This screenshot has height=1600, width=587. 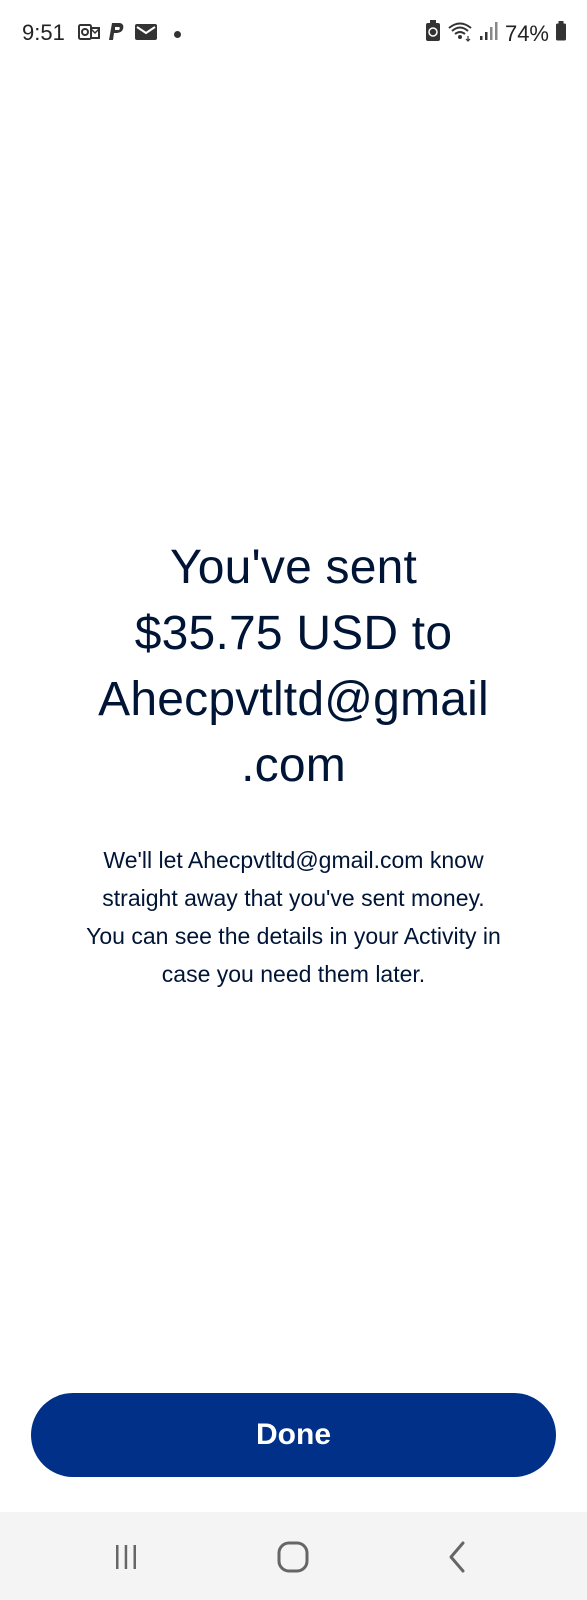 What do you see at coordinates (458, 1557) in the screenshot?
I see `back-icon` at bounding box center [458, 1557].